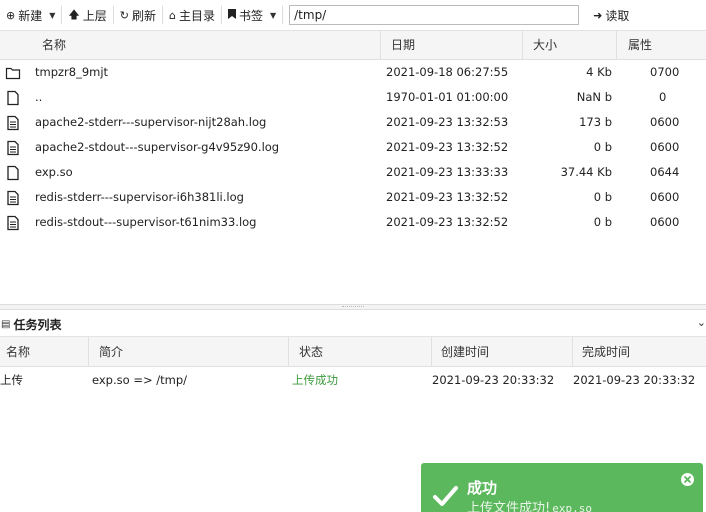 This screenshot has width=706, height=512. I want to click on file-date: 1970-01-01 01:00:00, so click(447, 97).